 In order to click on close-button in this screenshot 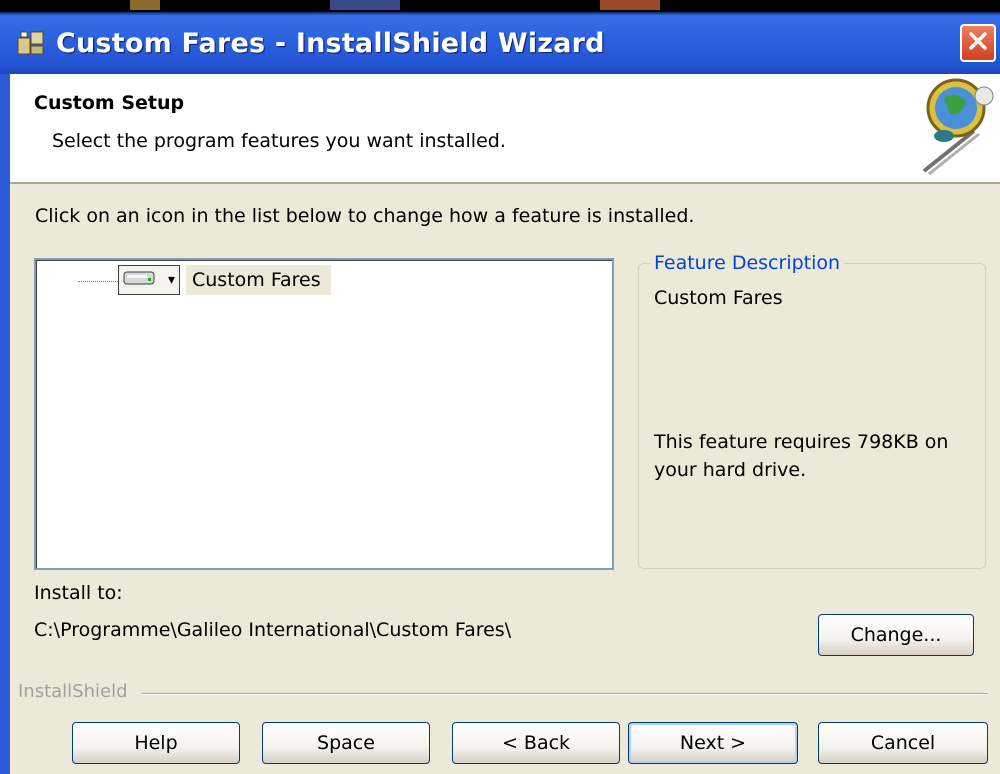, I will do `click(978, 43)`.